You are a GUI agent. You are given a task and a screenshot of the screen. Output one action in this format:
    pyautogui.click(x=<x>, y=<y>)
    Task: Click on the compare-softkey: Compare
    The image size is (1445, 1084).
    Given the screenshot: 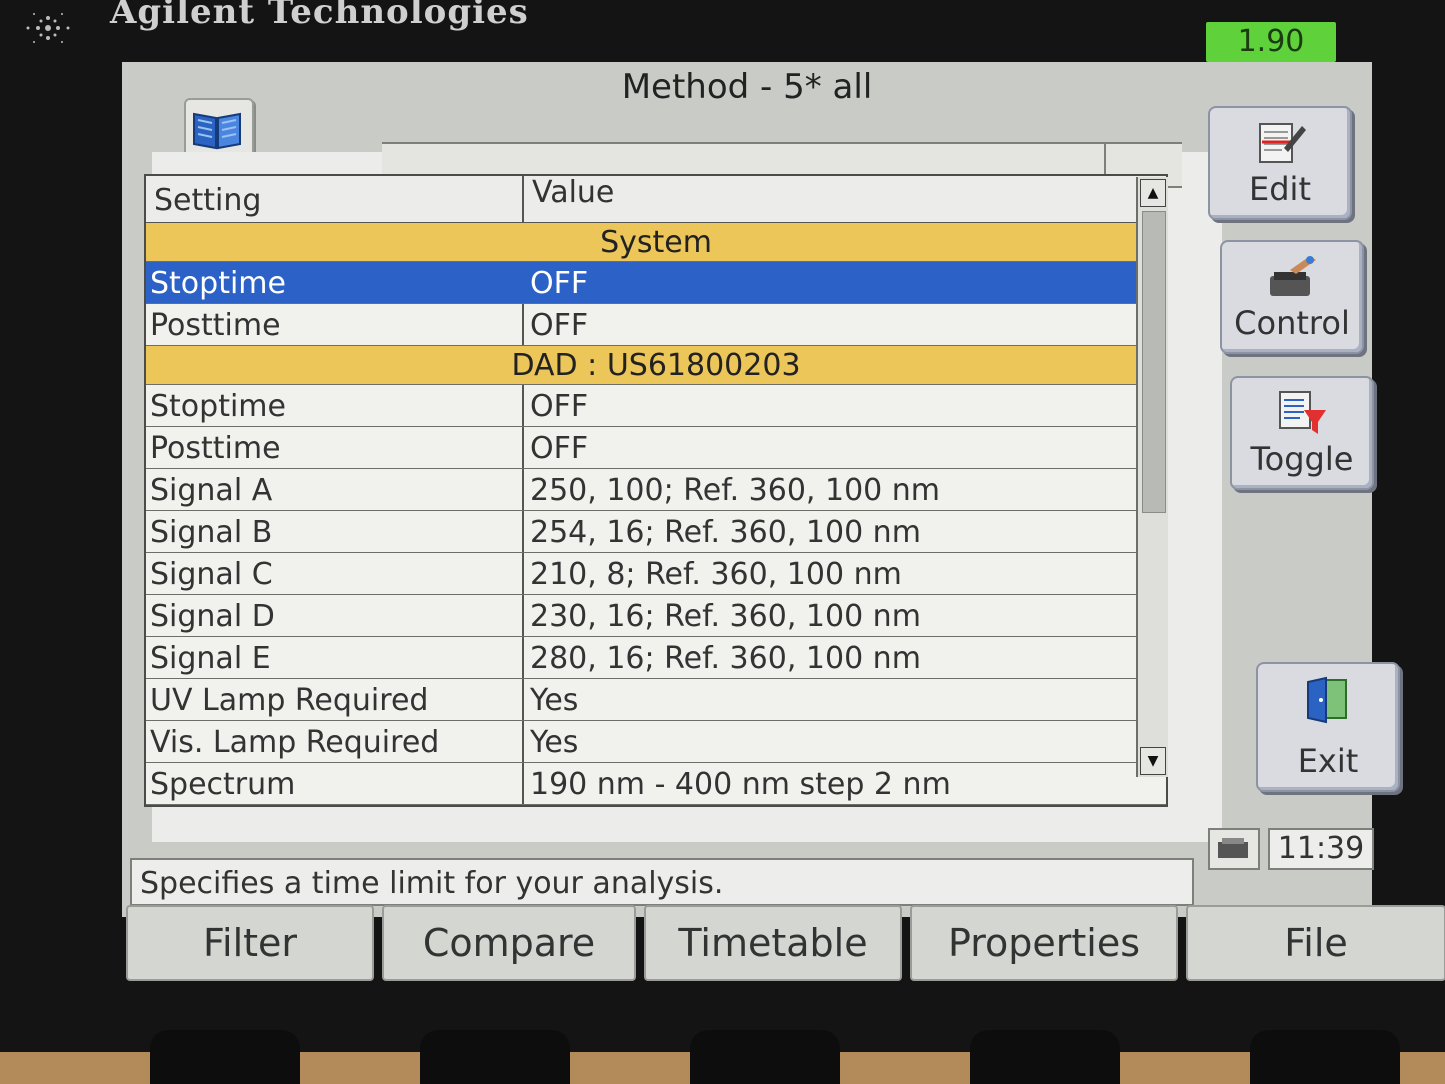 What is the action you would take?
    pyautogui.click(x=509, y=943)
    